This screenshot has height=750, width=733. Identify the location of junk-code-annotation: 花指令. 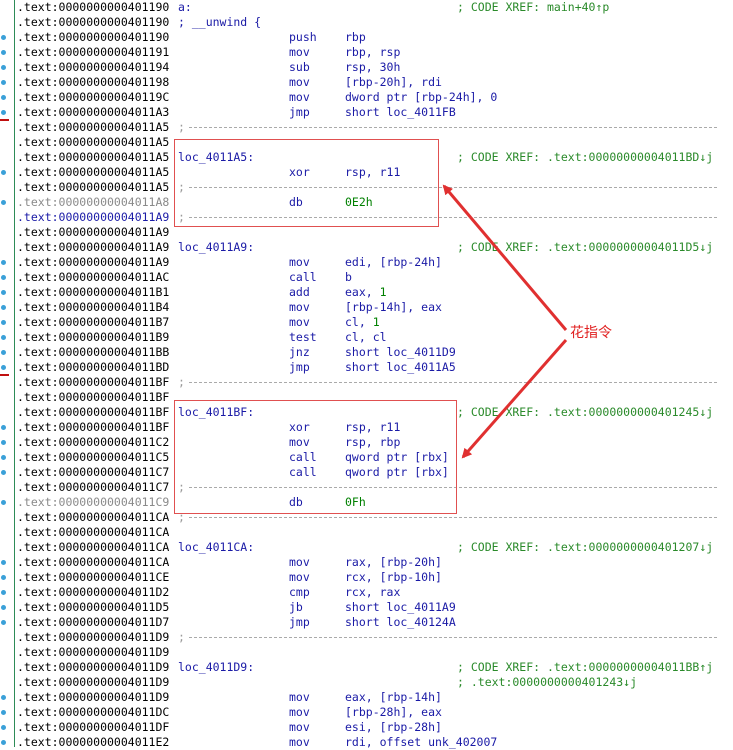
(591, 333).